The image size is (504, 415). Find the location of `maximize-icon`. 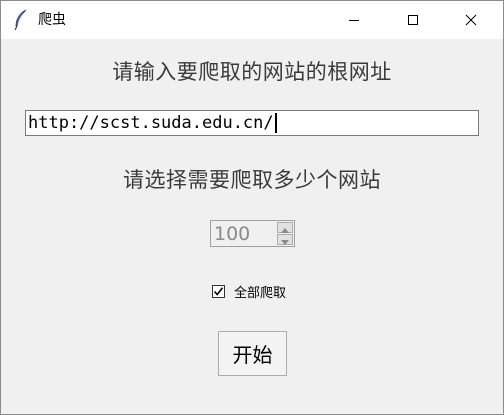

maximize-icon is located at coordinates (413, 20).